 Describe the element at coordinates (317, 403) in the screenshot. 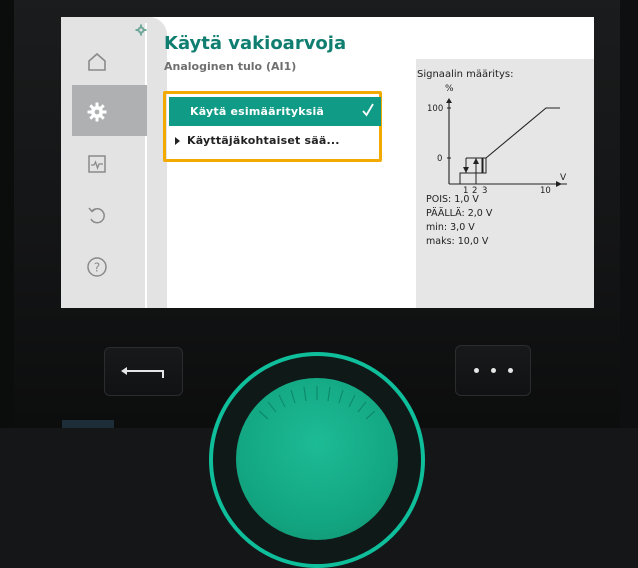

I see `dial-grip-icon` at that location.